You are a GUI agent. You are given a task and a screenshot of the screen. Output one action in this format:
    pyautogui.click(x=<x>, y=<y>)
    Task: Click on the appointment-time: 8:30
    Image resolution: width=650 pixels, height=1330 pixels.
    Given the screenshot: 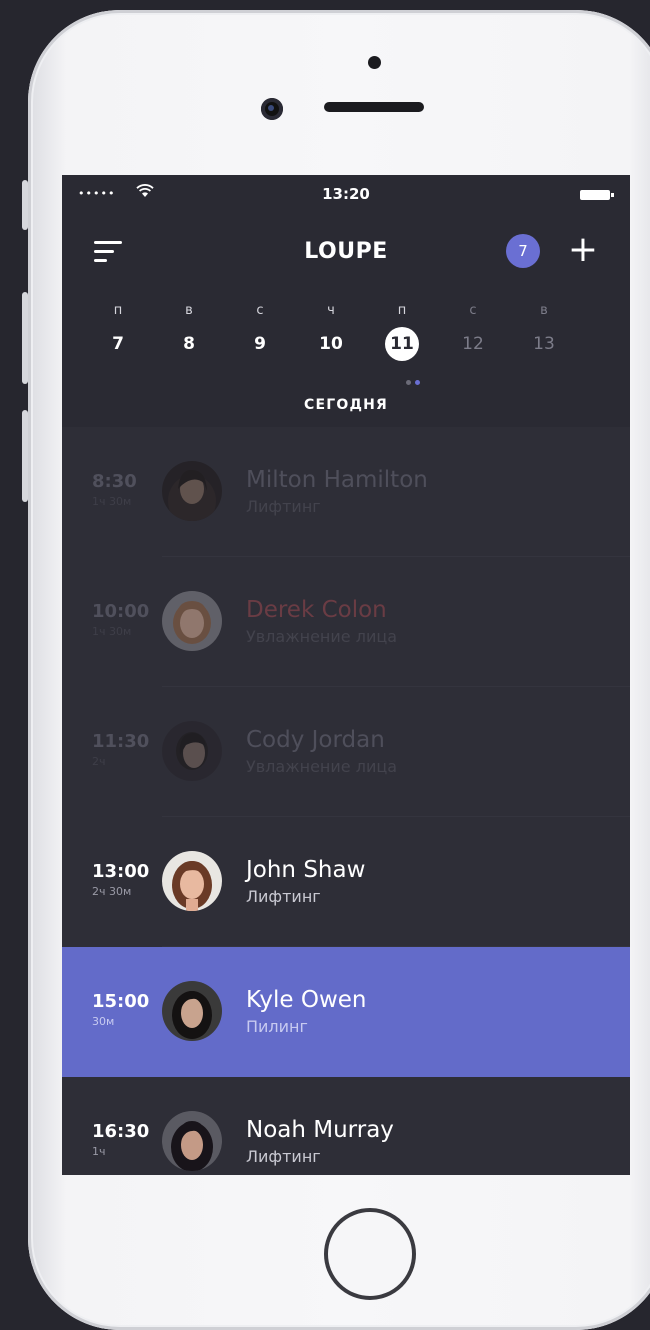 What is the action you would take?
    pyautogui.click(x=114, y=481)
    